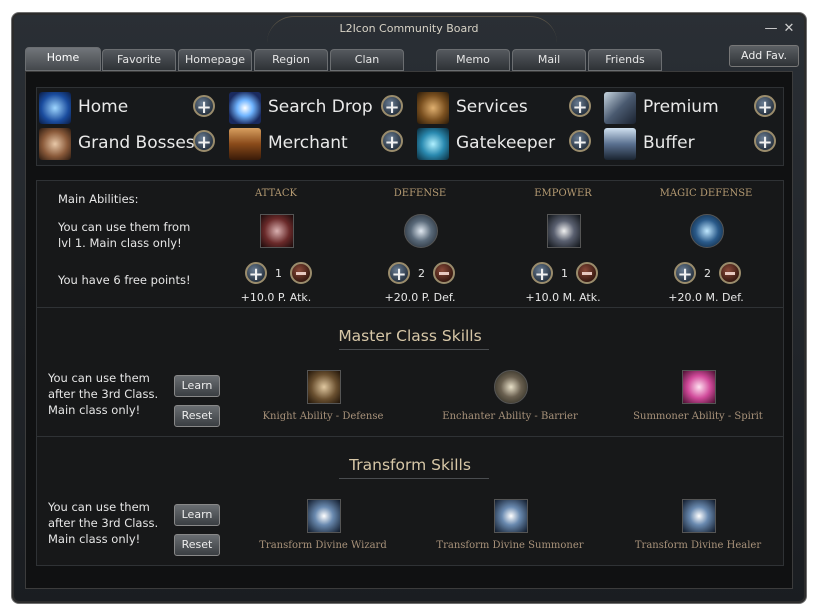 Image resolution: width=820 pixels, height=610 pixels. I want to click on home-icon, so click(55, 108).